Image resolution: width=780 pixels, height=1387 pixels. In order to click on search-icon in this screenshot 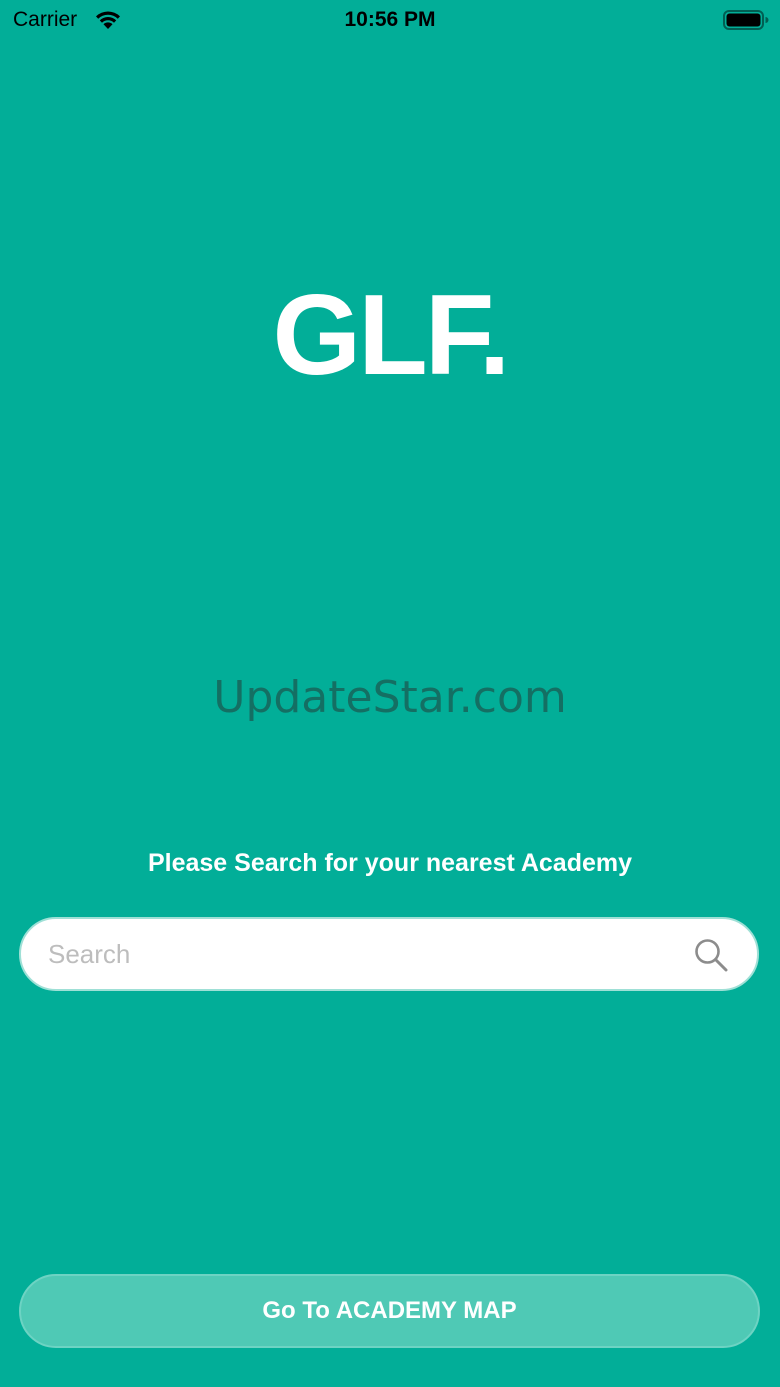, I will do `click(711, 955)`.